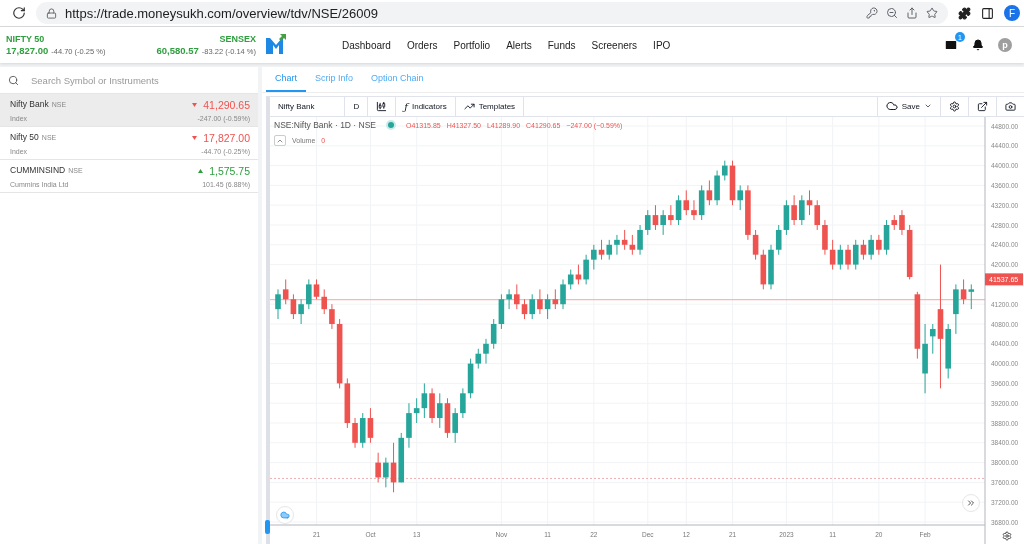 This screenshot has width=1024, height=544. I want to click on external-link-icon, so click(982, 106).